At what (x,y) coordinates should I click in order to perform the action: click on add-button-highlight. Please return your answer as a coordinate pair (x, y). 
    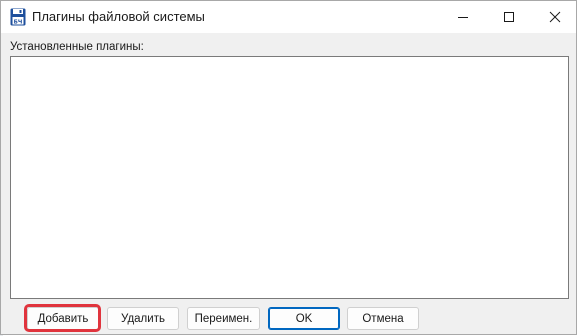
    Looking at the image, I should click on (62, 318).